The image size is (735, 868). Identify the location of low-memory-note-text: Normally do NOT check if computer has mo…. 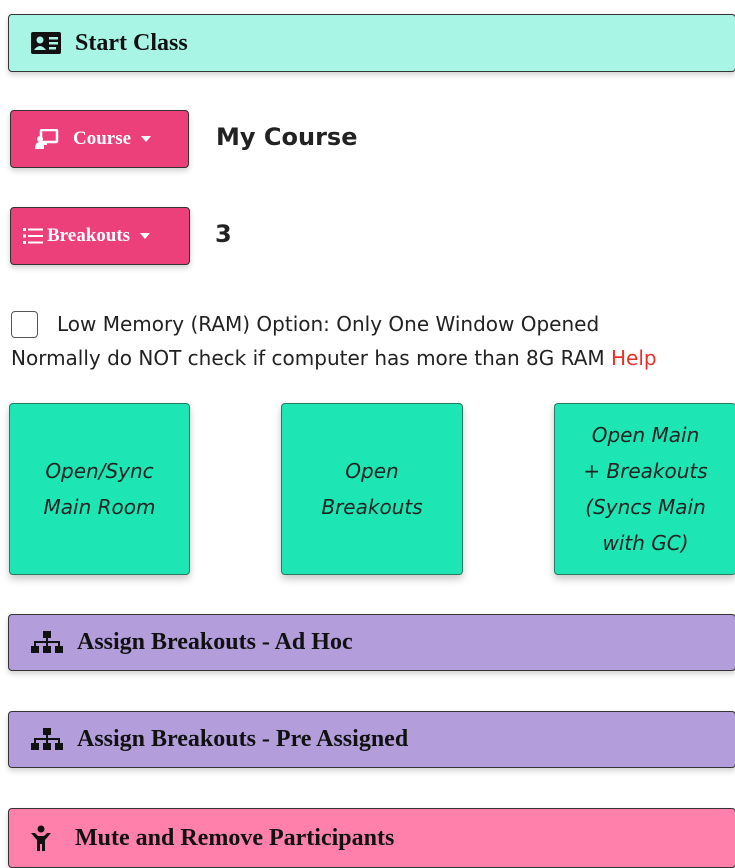
(308, 358).